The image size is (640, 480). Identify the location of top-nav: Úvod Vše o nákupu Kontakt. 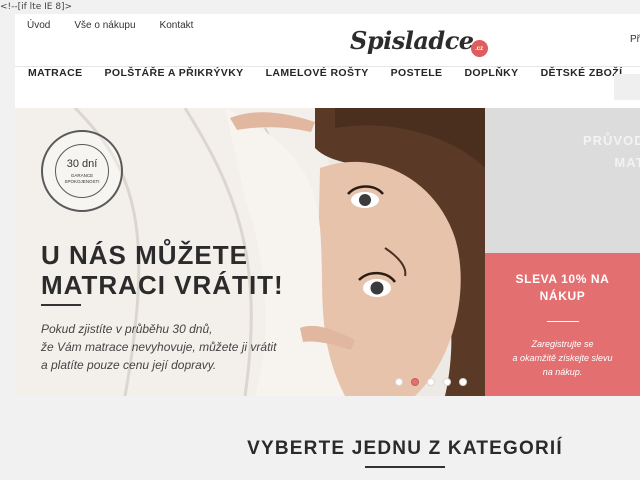
(110, 25).